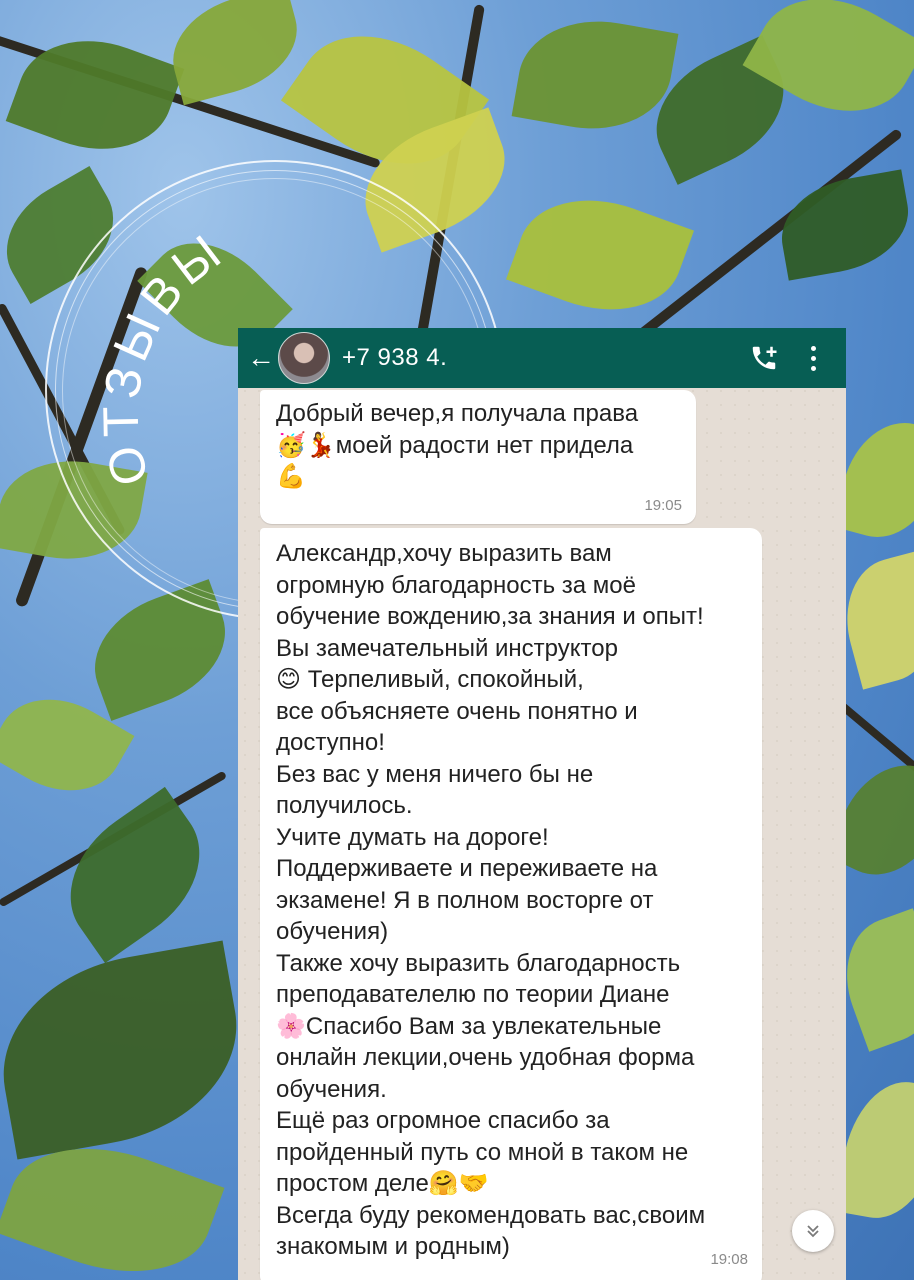  Describe the element at coordinates (261, 358) in the screenshot. I see `arrow-left-icon: ←` at that location.